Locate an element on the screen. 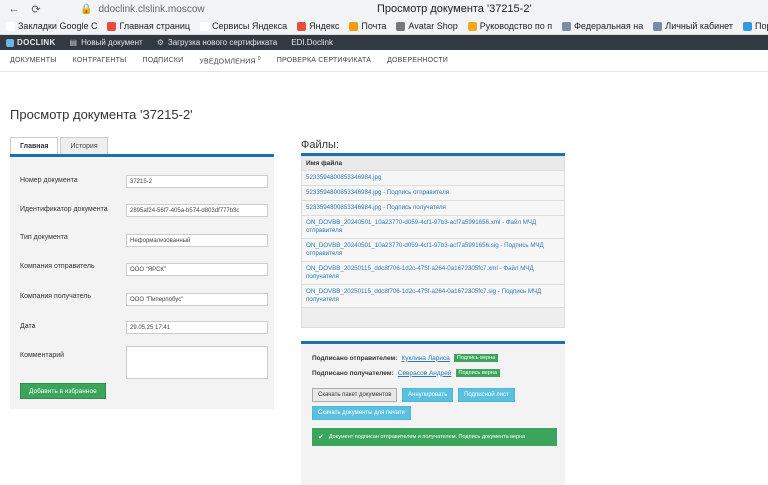 This screenshot has height=485, width=768. upload-certificate-label: Загрузка нового сертификата is located at coordinates (222, 42).